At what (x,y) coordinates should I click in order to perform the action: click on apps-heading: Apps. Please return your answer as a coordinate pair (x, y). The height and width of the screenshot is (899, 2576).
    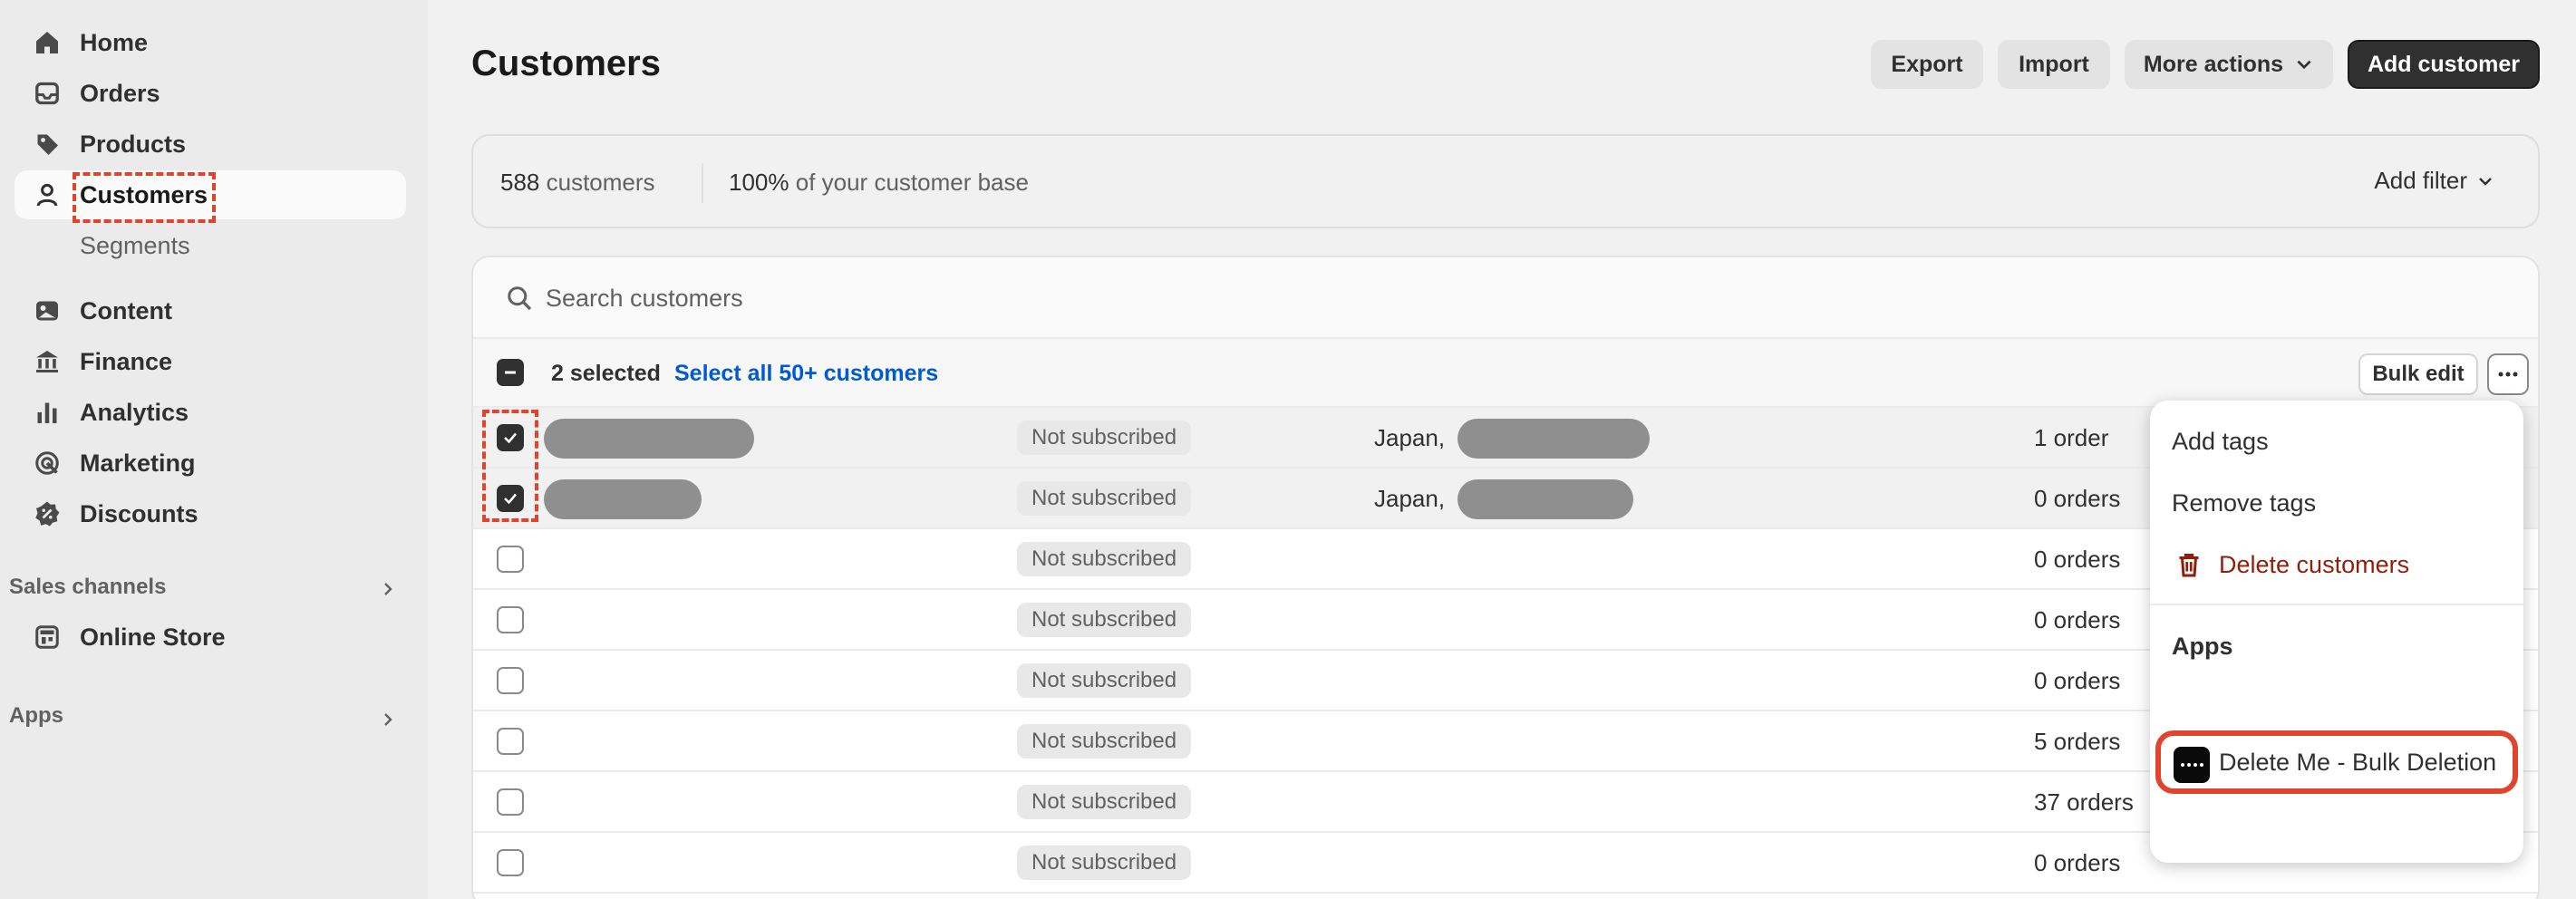
    Looking at the image, I should click on (36, 716).